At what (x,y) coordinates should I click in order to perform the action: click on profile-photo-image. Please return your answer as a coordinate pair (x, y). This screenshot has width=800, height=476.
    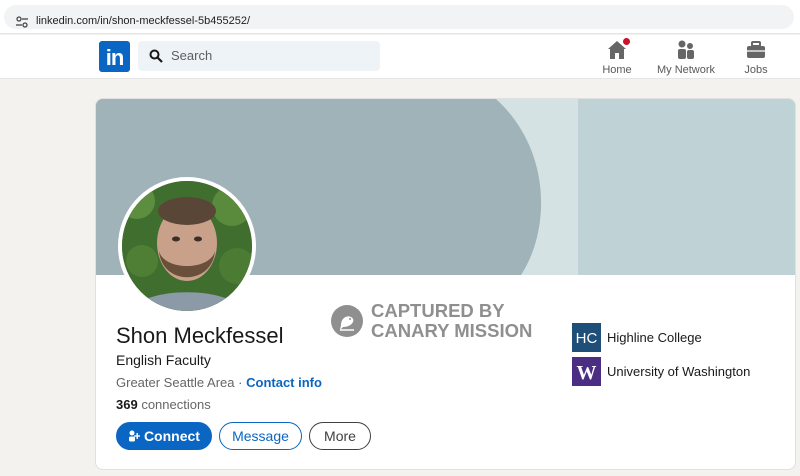
    Looking at the image, I should click on (187, 246).